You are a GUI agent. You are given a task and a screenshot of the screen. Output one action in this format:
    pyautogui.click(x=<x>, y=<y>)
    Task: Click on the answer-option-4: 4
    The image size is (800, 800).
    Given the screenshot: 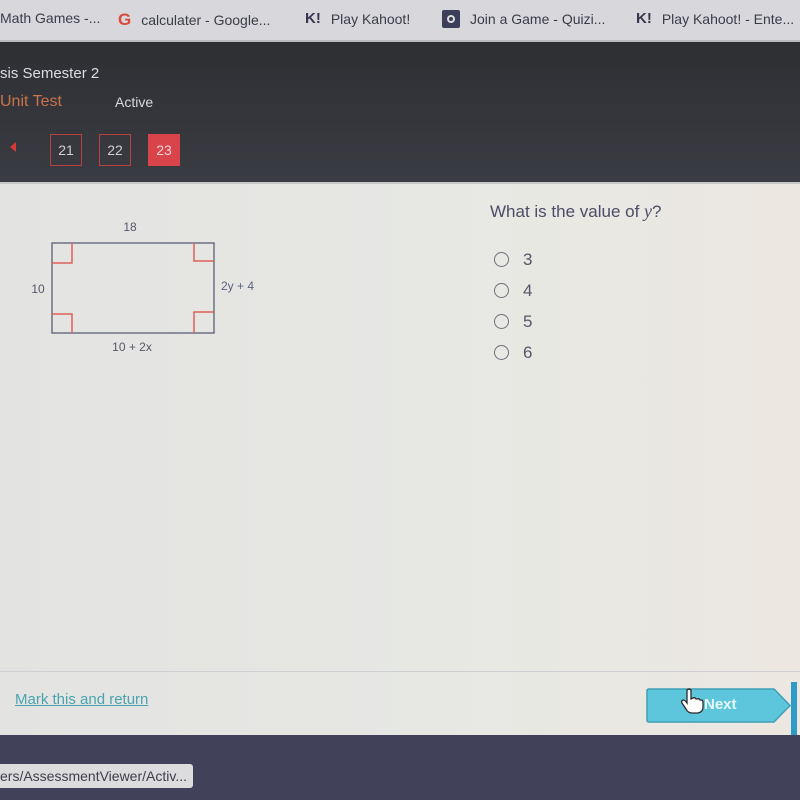 What is the action you would take?
    pyautogui.click(x=513, y=290)
    